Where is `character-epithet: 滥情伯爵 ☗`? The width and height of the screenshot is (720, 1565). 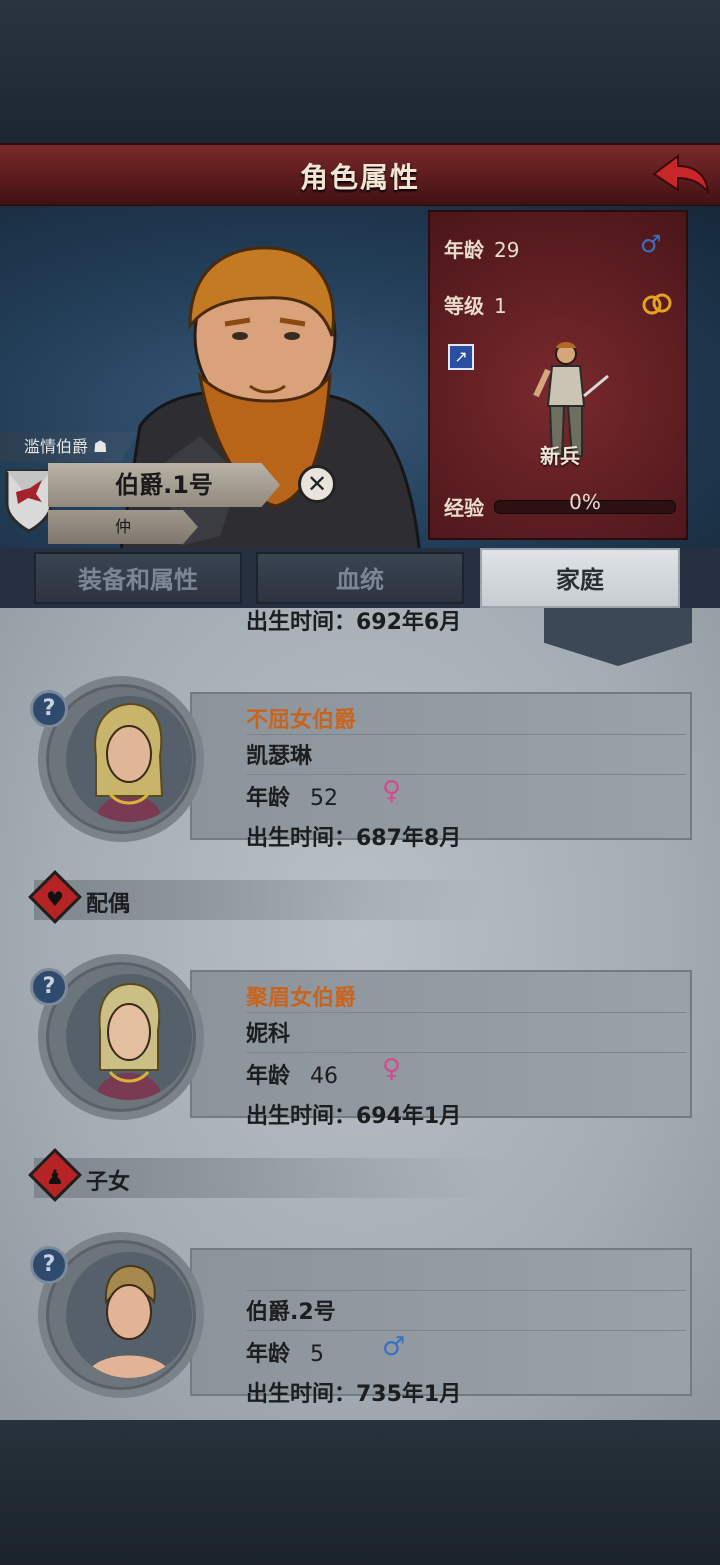 character-epithet: 滥情伯爵 ☗ is located at coordinates (69, 447).